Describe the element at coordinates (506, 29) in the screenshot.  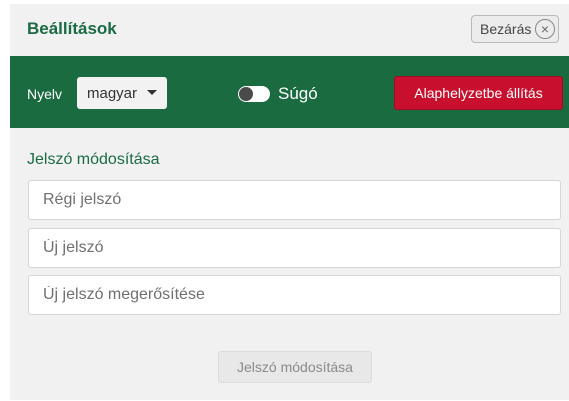
I see `close-button-label: Bezárás` at that location.